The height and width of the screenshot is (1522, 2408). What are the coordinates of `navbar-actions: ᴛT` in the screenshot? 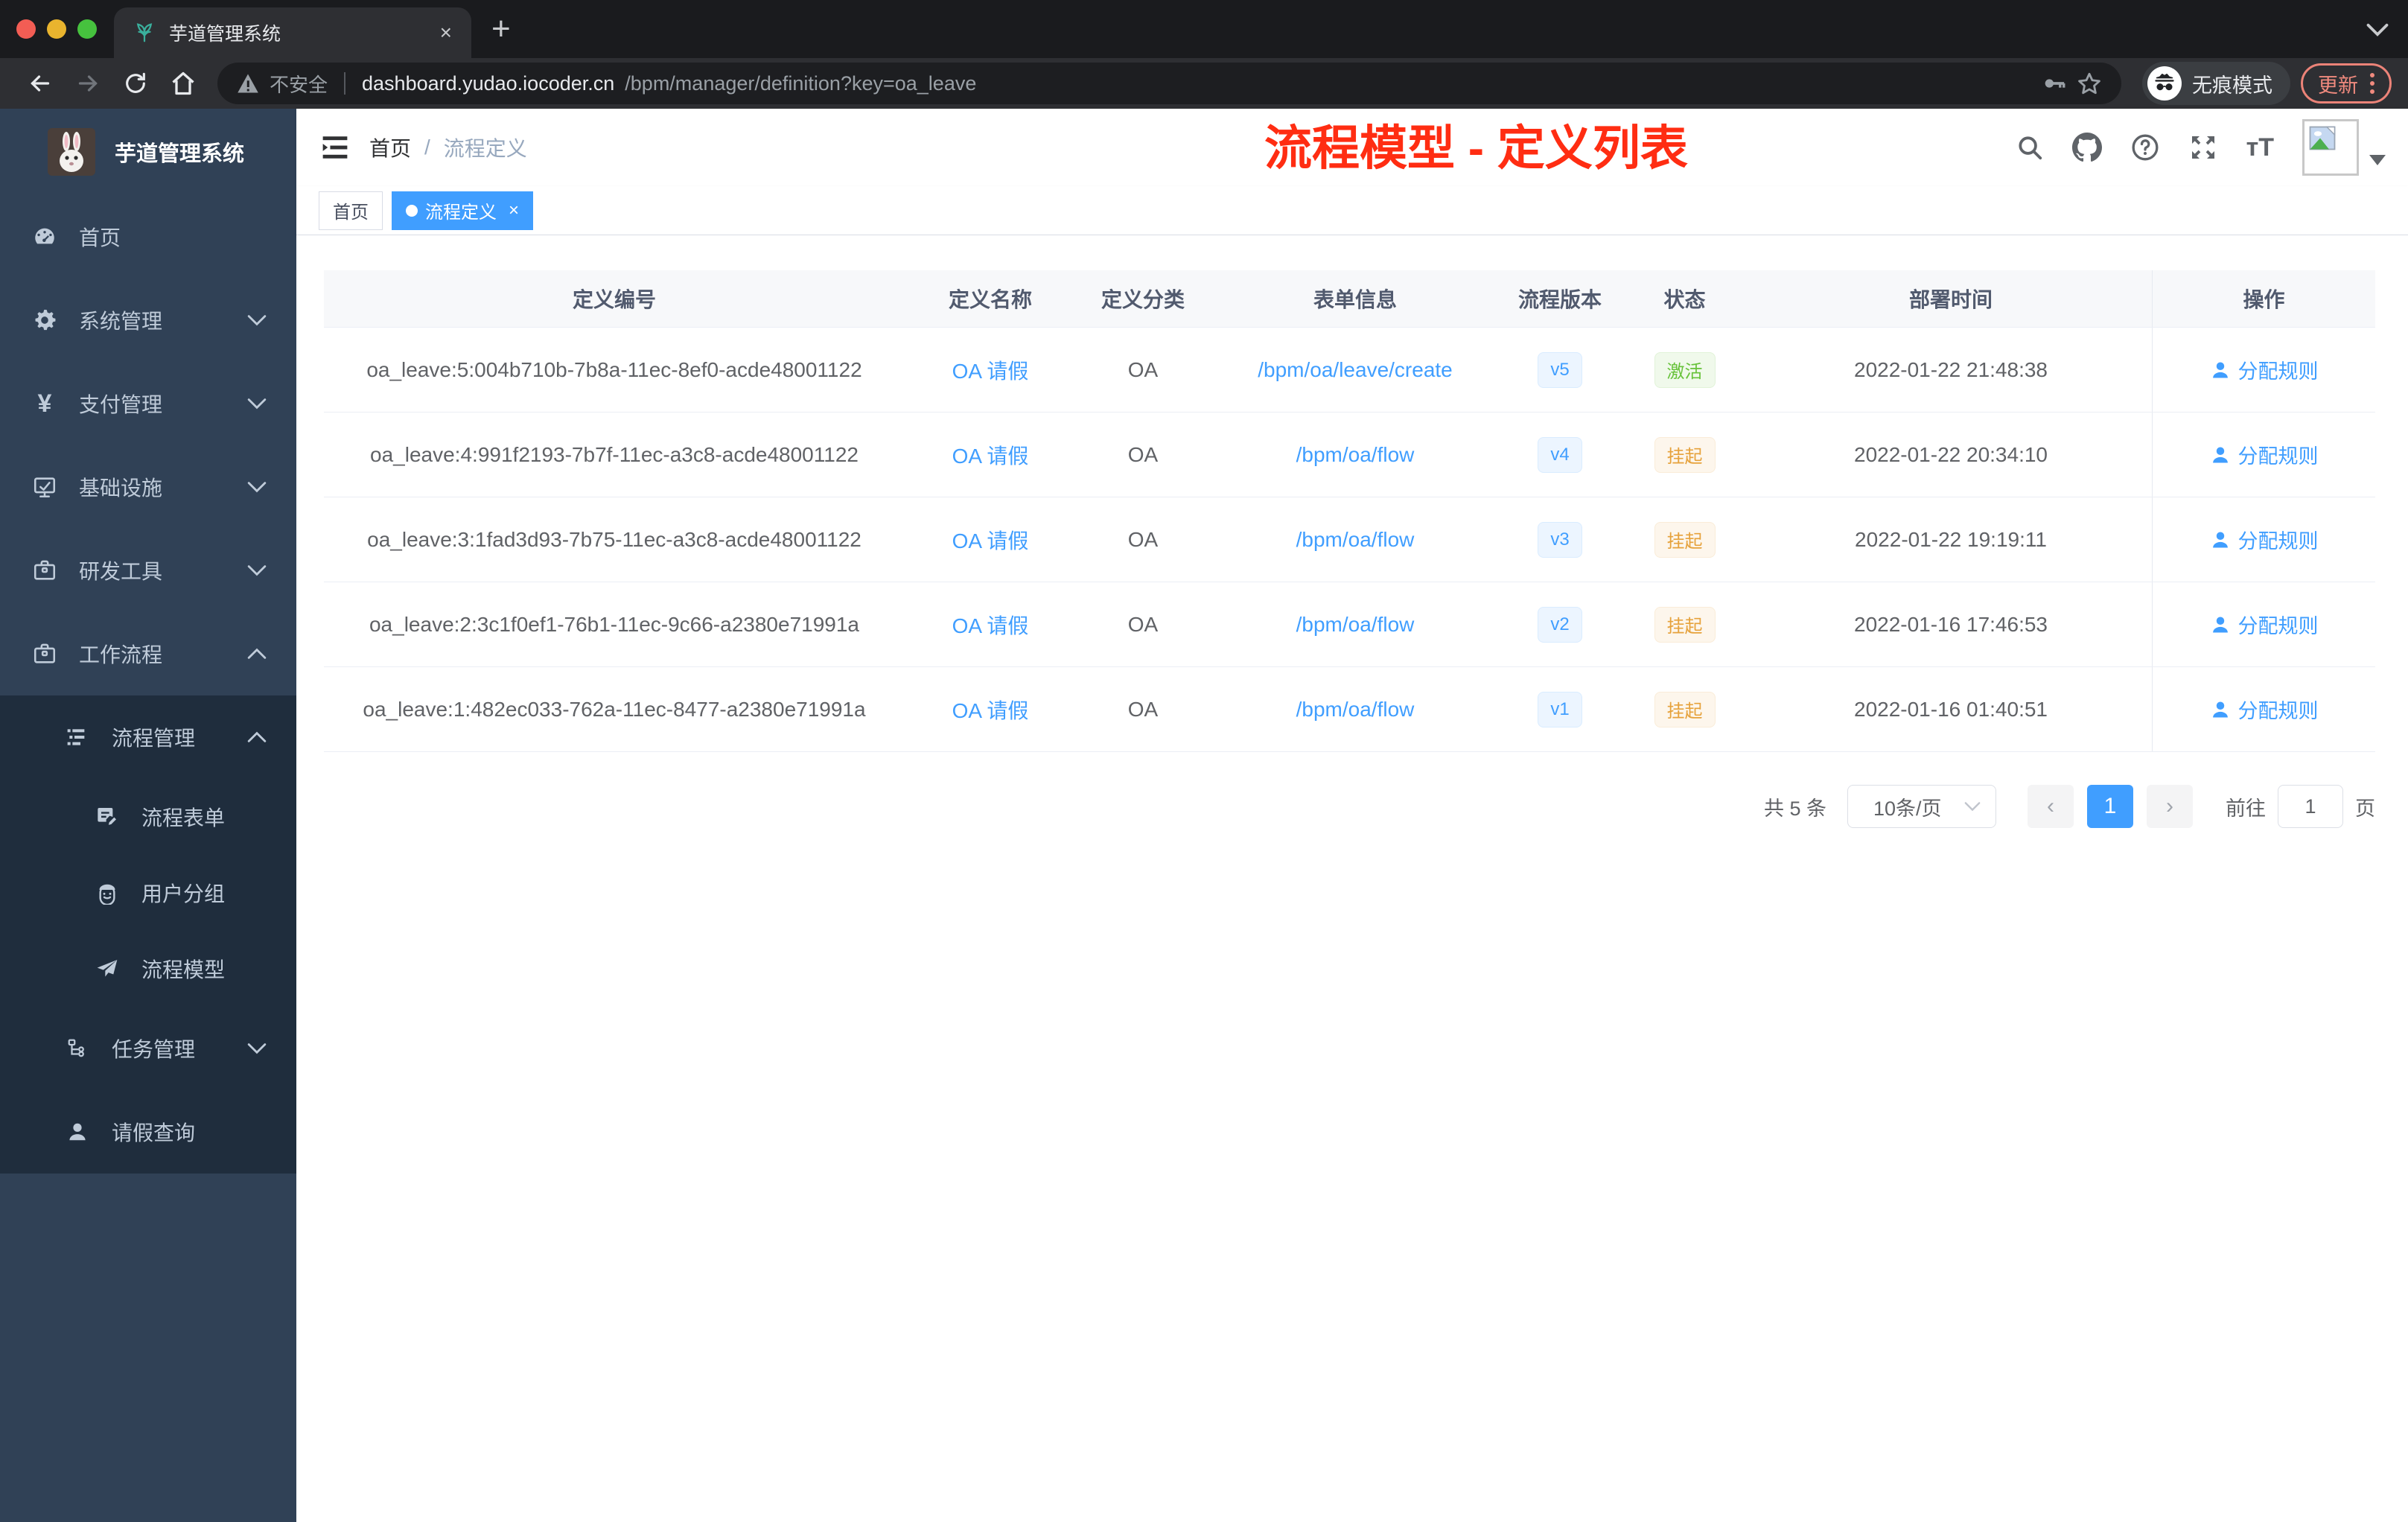 It's located at (2201, 147).